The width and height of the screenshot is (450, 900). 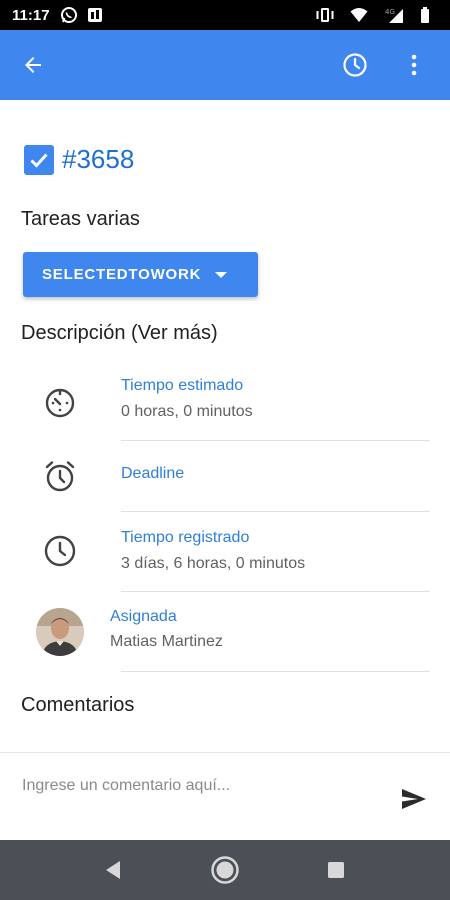 What do you see at coordinates (119, 333) in the screenshot?
I see `description-link: Descripción (Ver más)` at bounding box center [119, 333].